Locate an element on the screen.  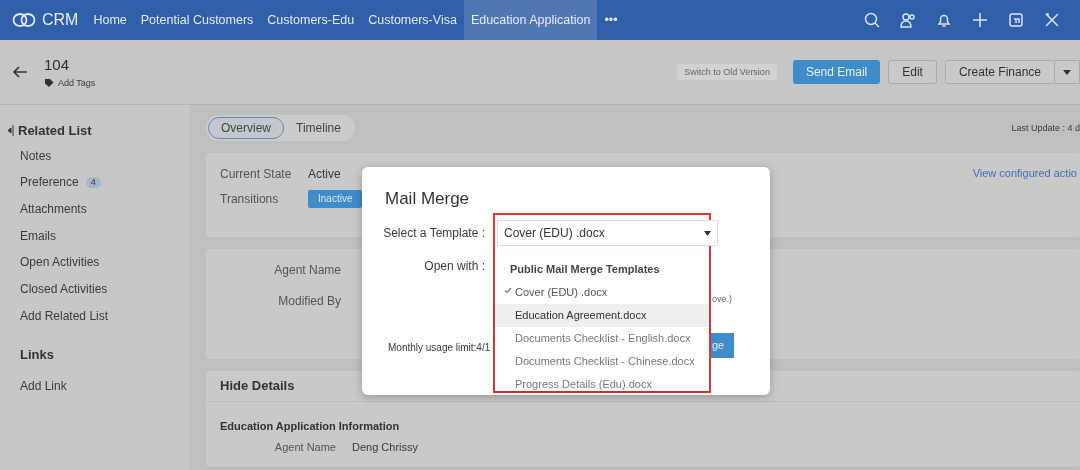
field-label: Transitions is located at coordinates (250, 198).